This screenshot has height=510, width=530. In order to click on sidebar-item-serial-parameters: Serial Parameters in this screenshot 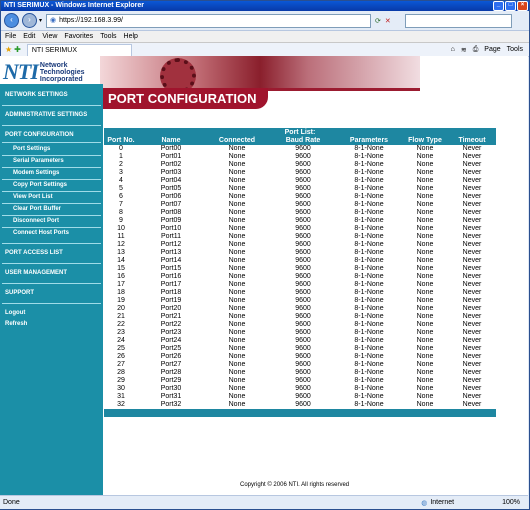, I will do `click(51, 161)`.